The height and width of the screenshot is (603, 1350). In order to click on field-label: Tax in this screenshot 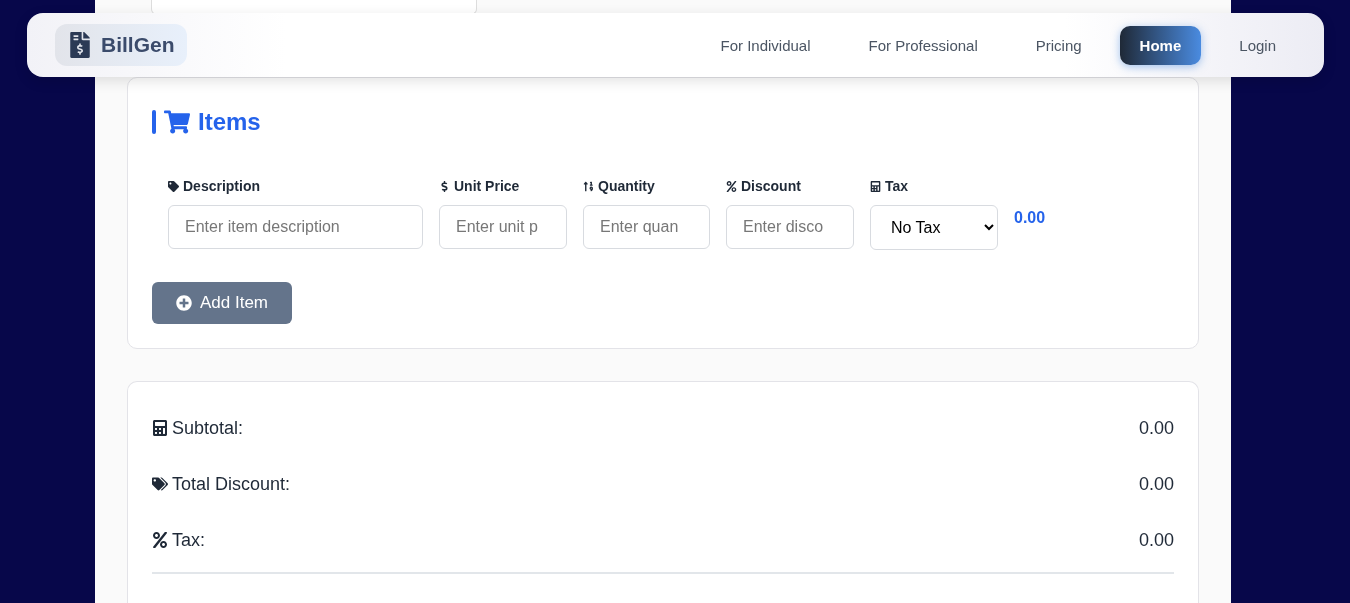, I will do `click(897, 186)`.